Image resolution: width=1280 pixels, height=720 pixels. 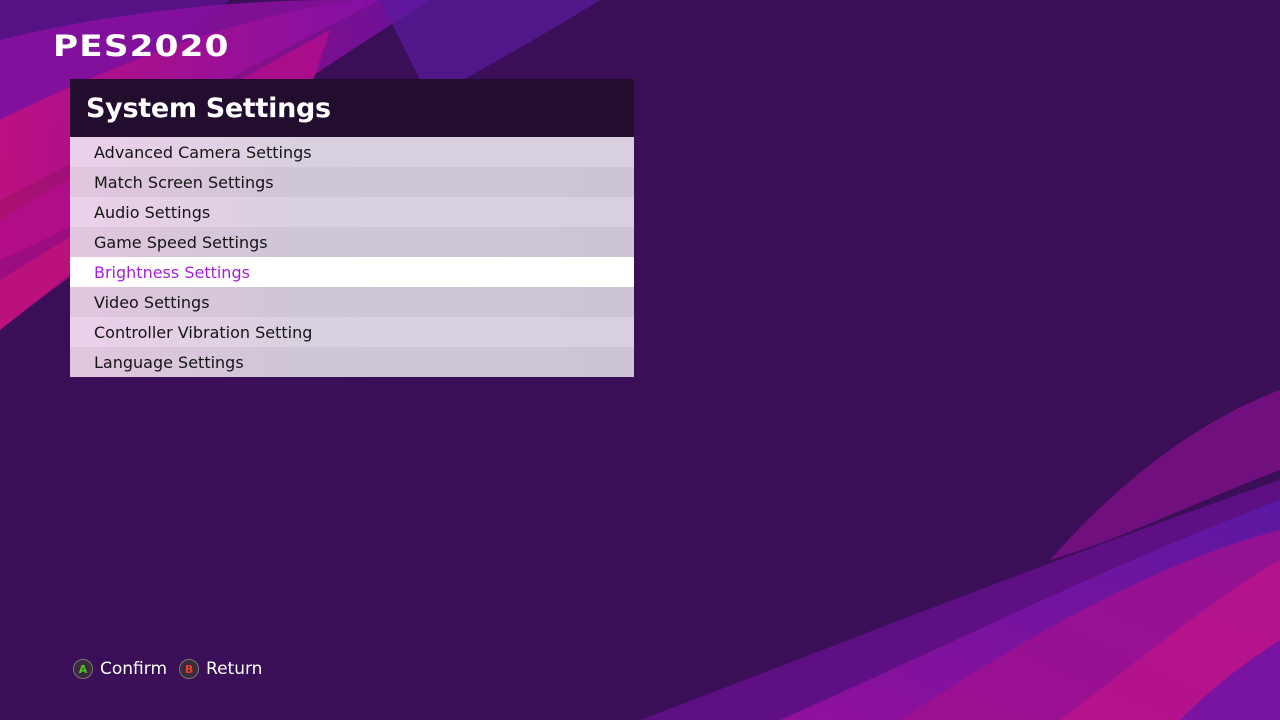 What do you see at coordinates (141, 46) in the screenshot?
I see `pes2020-logo: PES2020` at bounding box center [141, 46].